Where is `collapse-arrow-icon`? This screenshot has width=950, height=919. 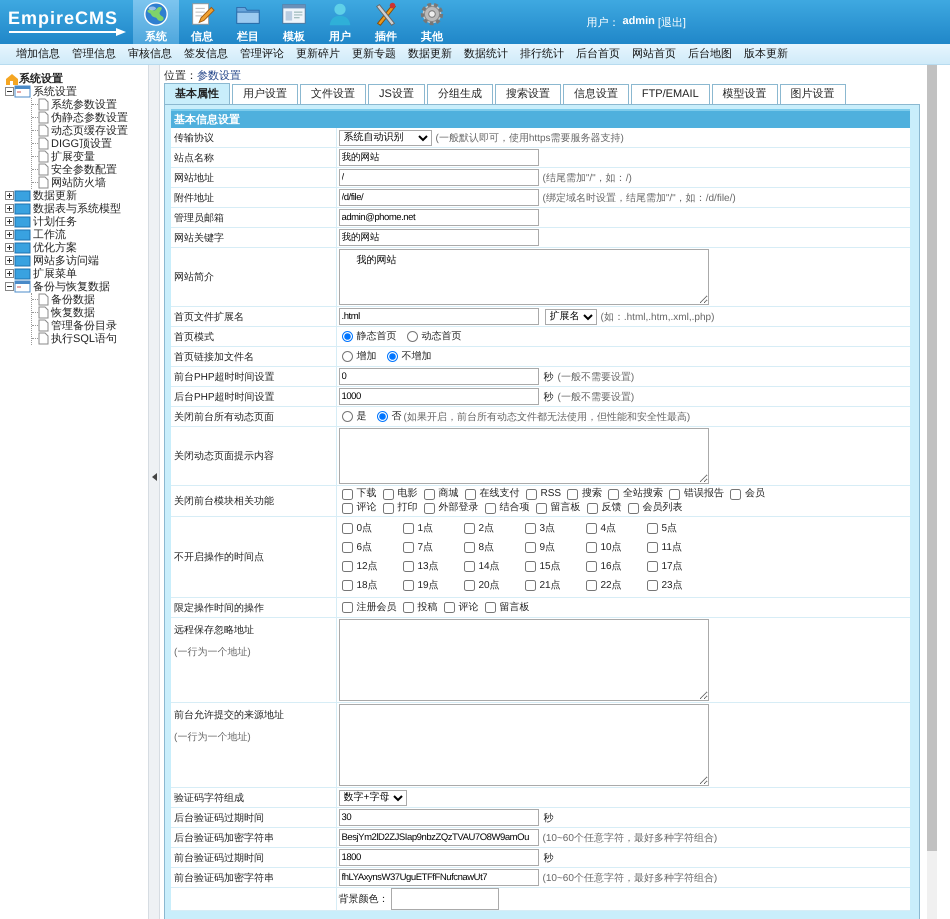 collapse-arrow-icon is located at coordinates (154, 477).